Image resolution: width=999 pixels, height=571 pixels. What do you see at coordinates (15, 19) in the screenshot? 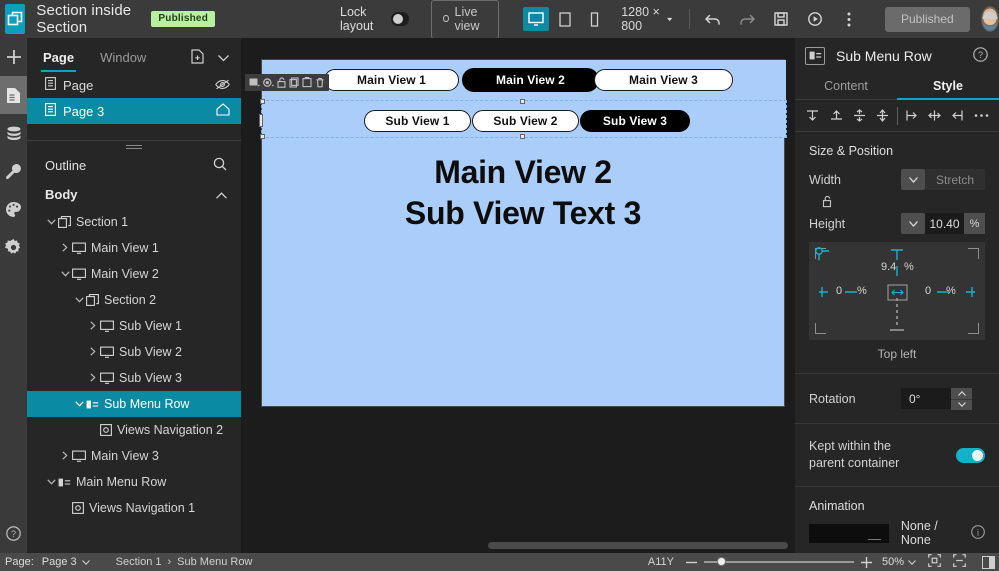
I see `app-logo-icon` at bounding box center [15, 19].